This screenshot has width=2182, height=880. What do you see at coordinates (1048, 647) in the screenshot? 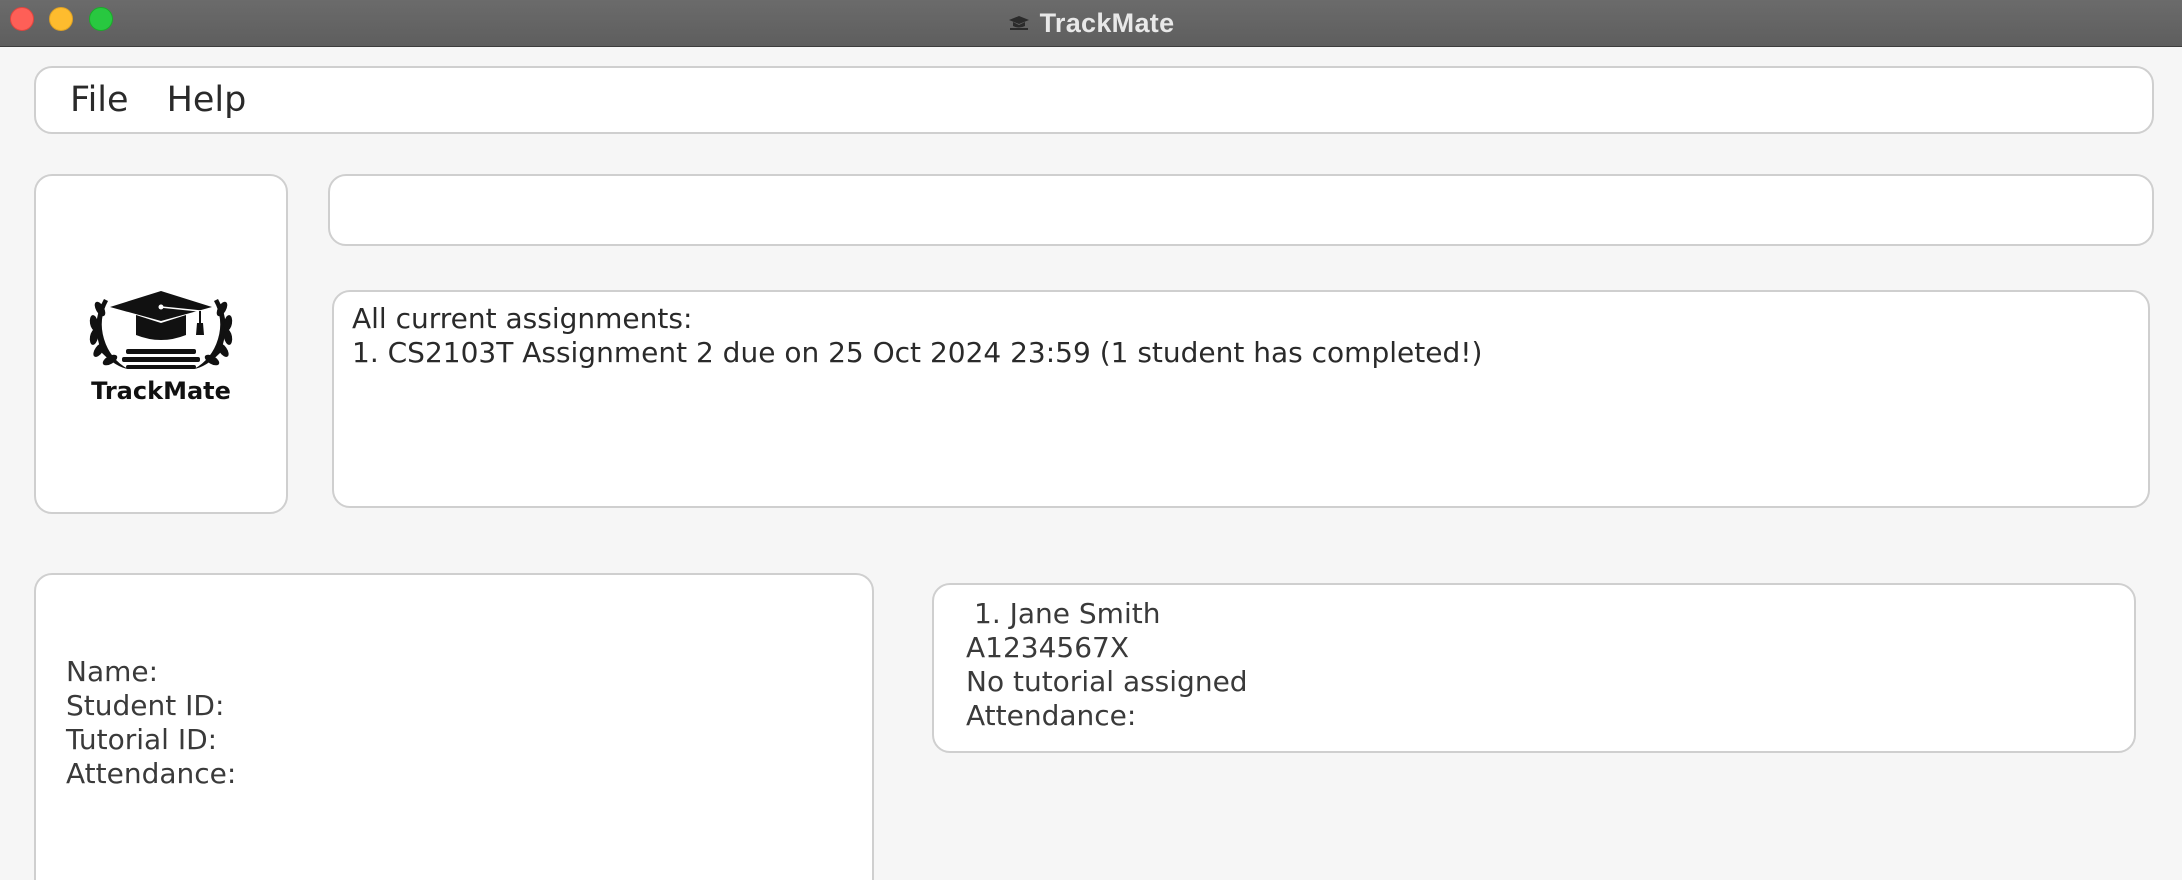
I see `student-id: A1234567X` at bounding box center [1048, 647].